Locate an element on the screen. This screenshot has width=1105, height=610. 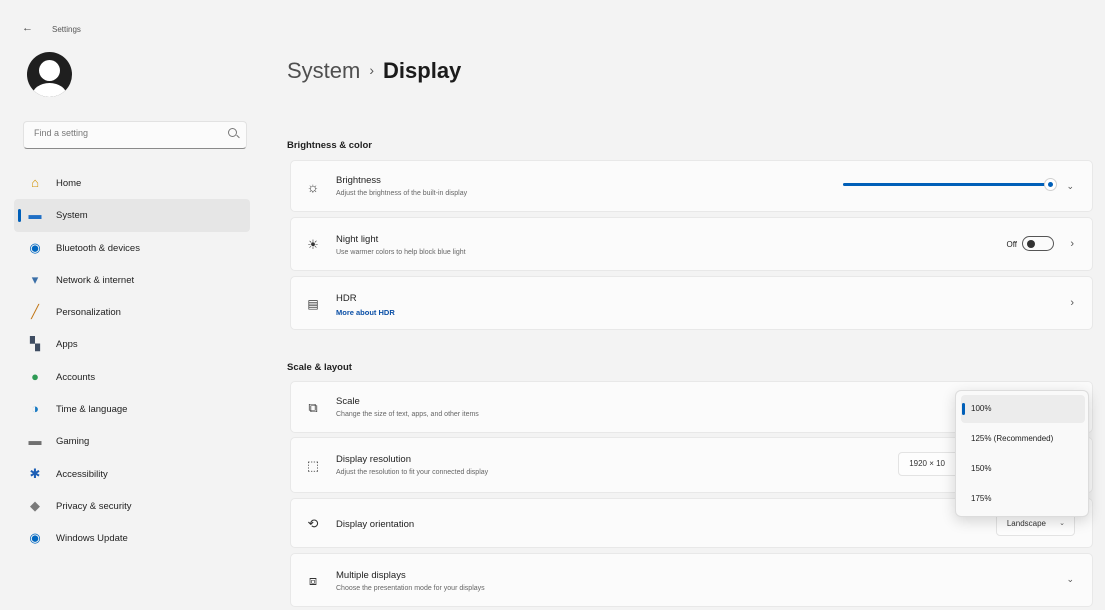
update-icon: ◉ is located at coordinates (35, 538).